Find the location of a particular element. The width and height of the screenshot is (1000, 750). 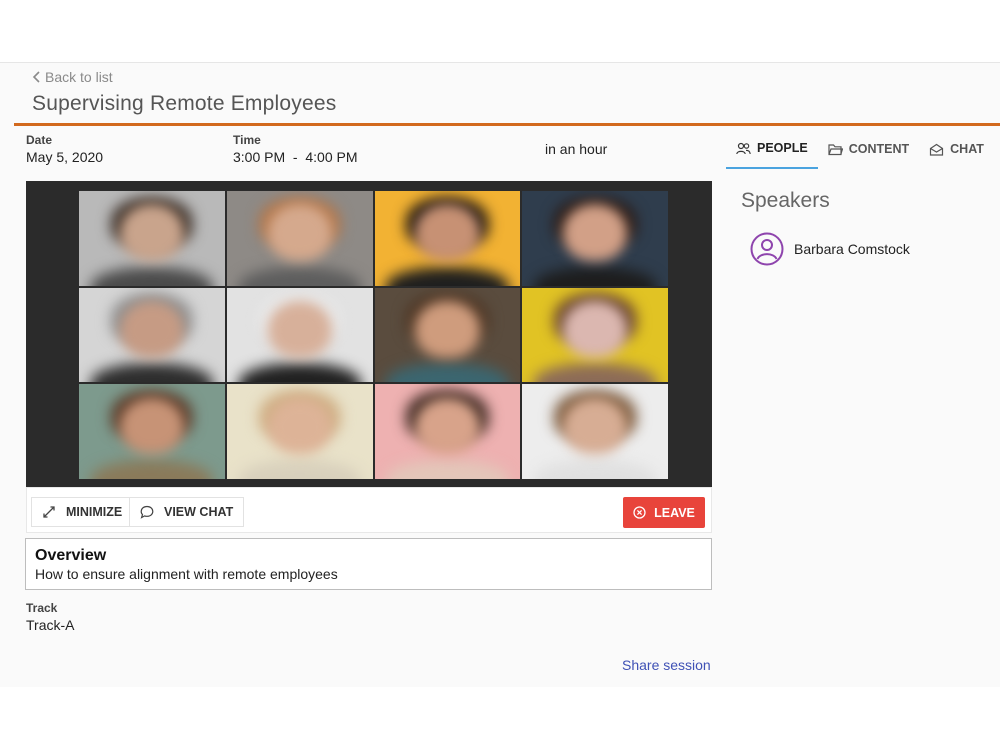

track-label: Track is located at coordinates (42, 608).